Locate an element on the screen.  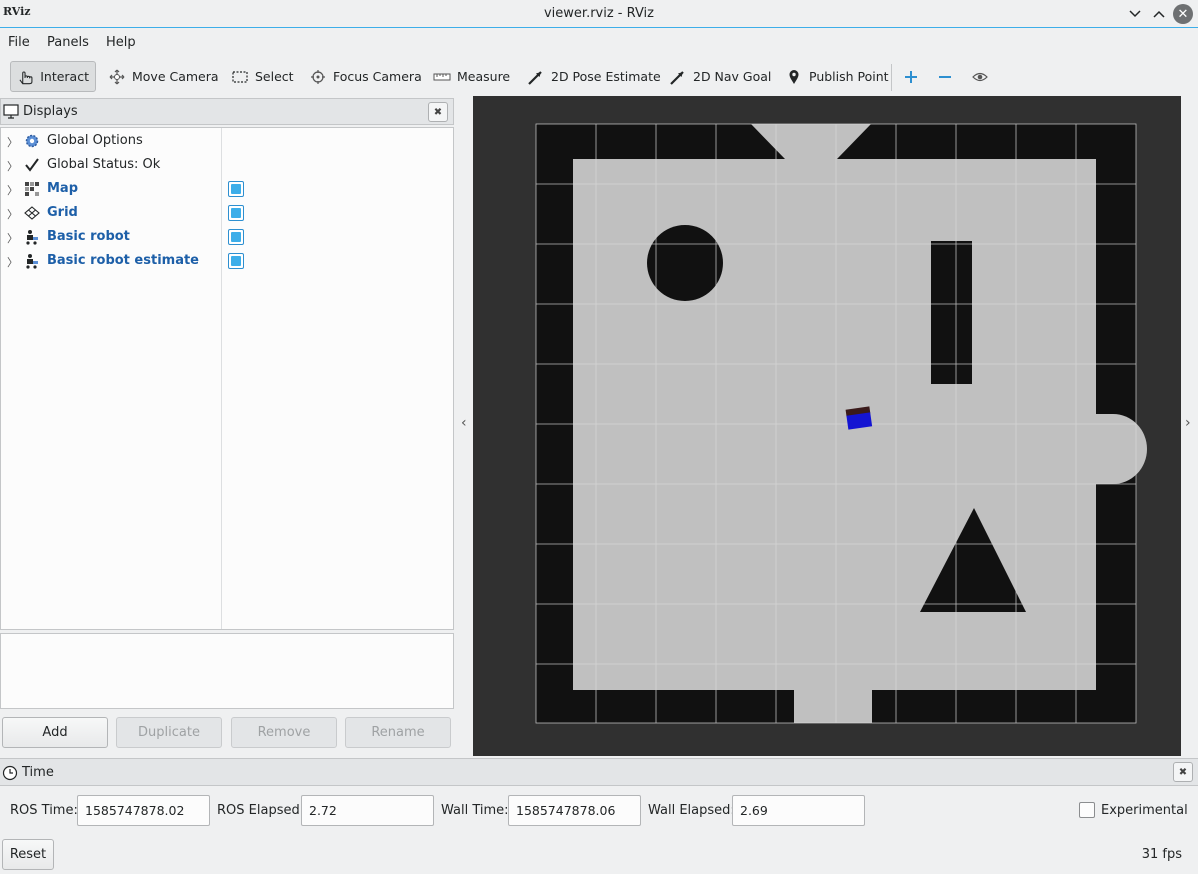
tool-move-camera: Move Camera is located at coordinates (163, 76).